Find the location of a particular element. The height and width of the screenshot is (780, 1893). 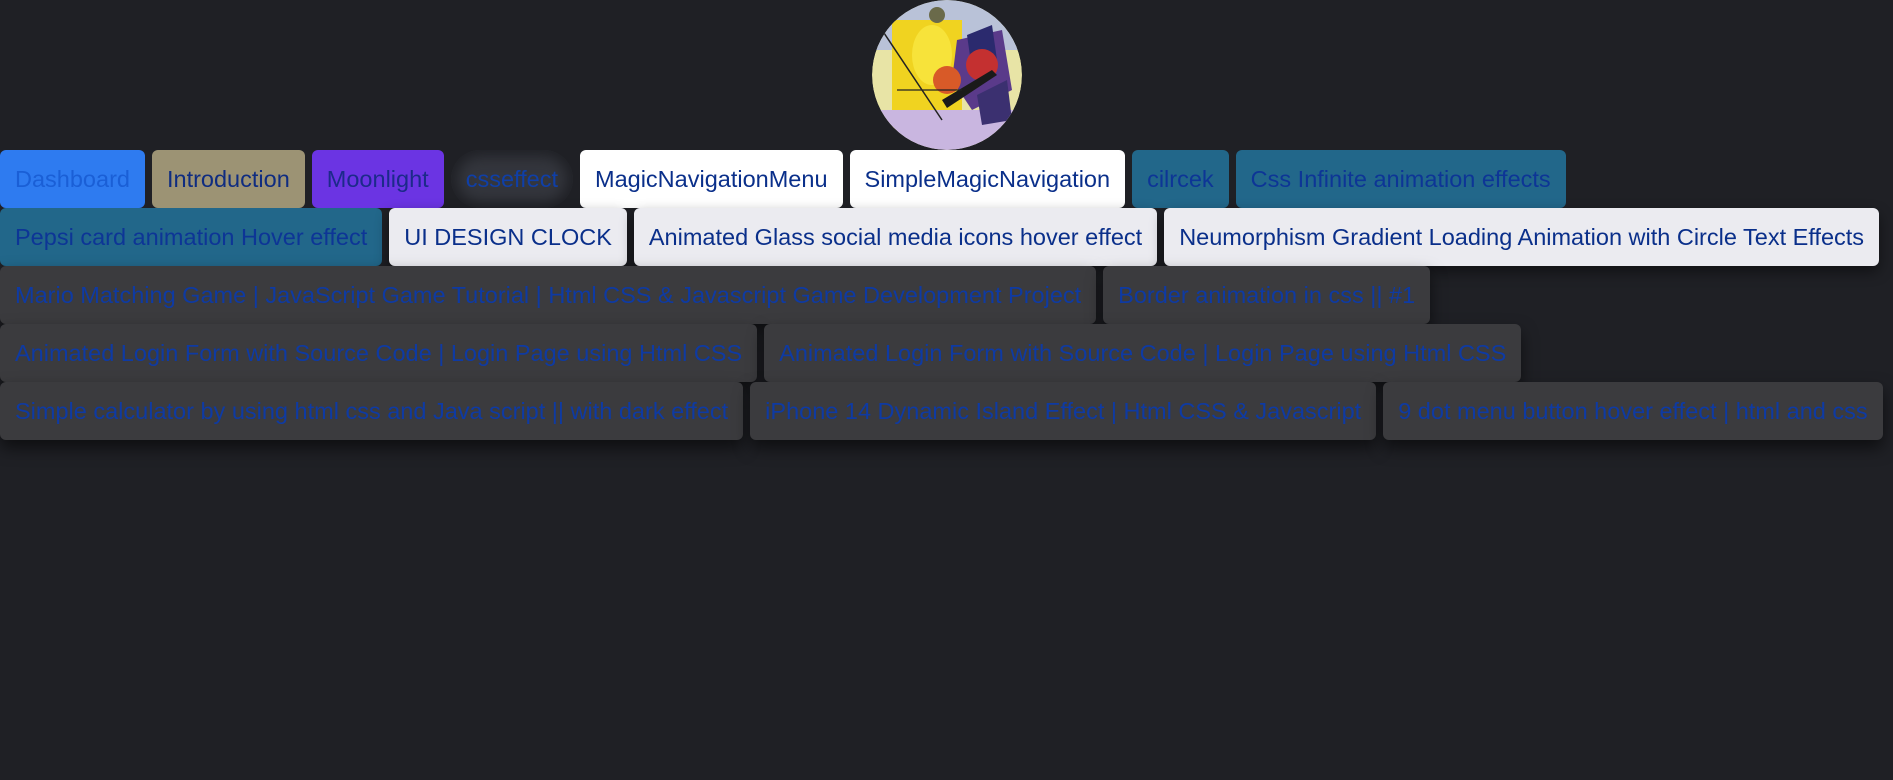

nav-button-pepsi-card: Pepsi card animation Hover effect is located at coordinates (191, 237).